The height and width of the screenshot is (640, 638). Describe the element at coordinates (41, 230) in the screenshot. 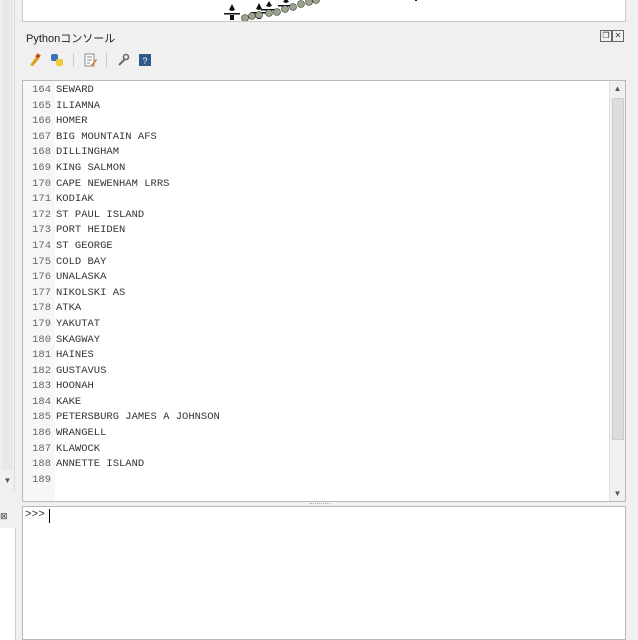

I see `line-number: 173` at that location.